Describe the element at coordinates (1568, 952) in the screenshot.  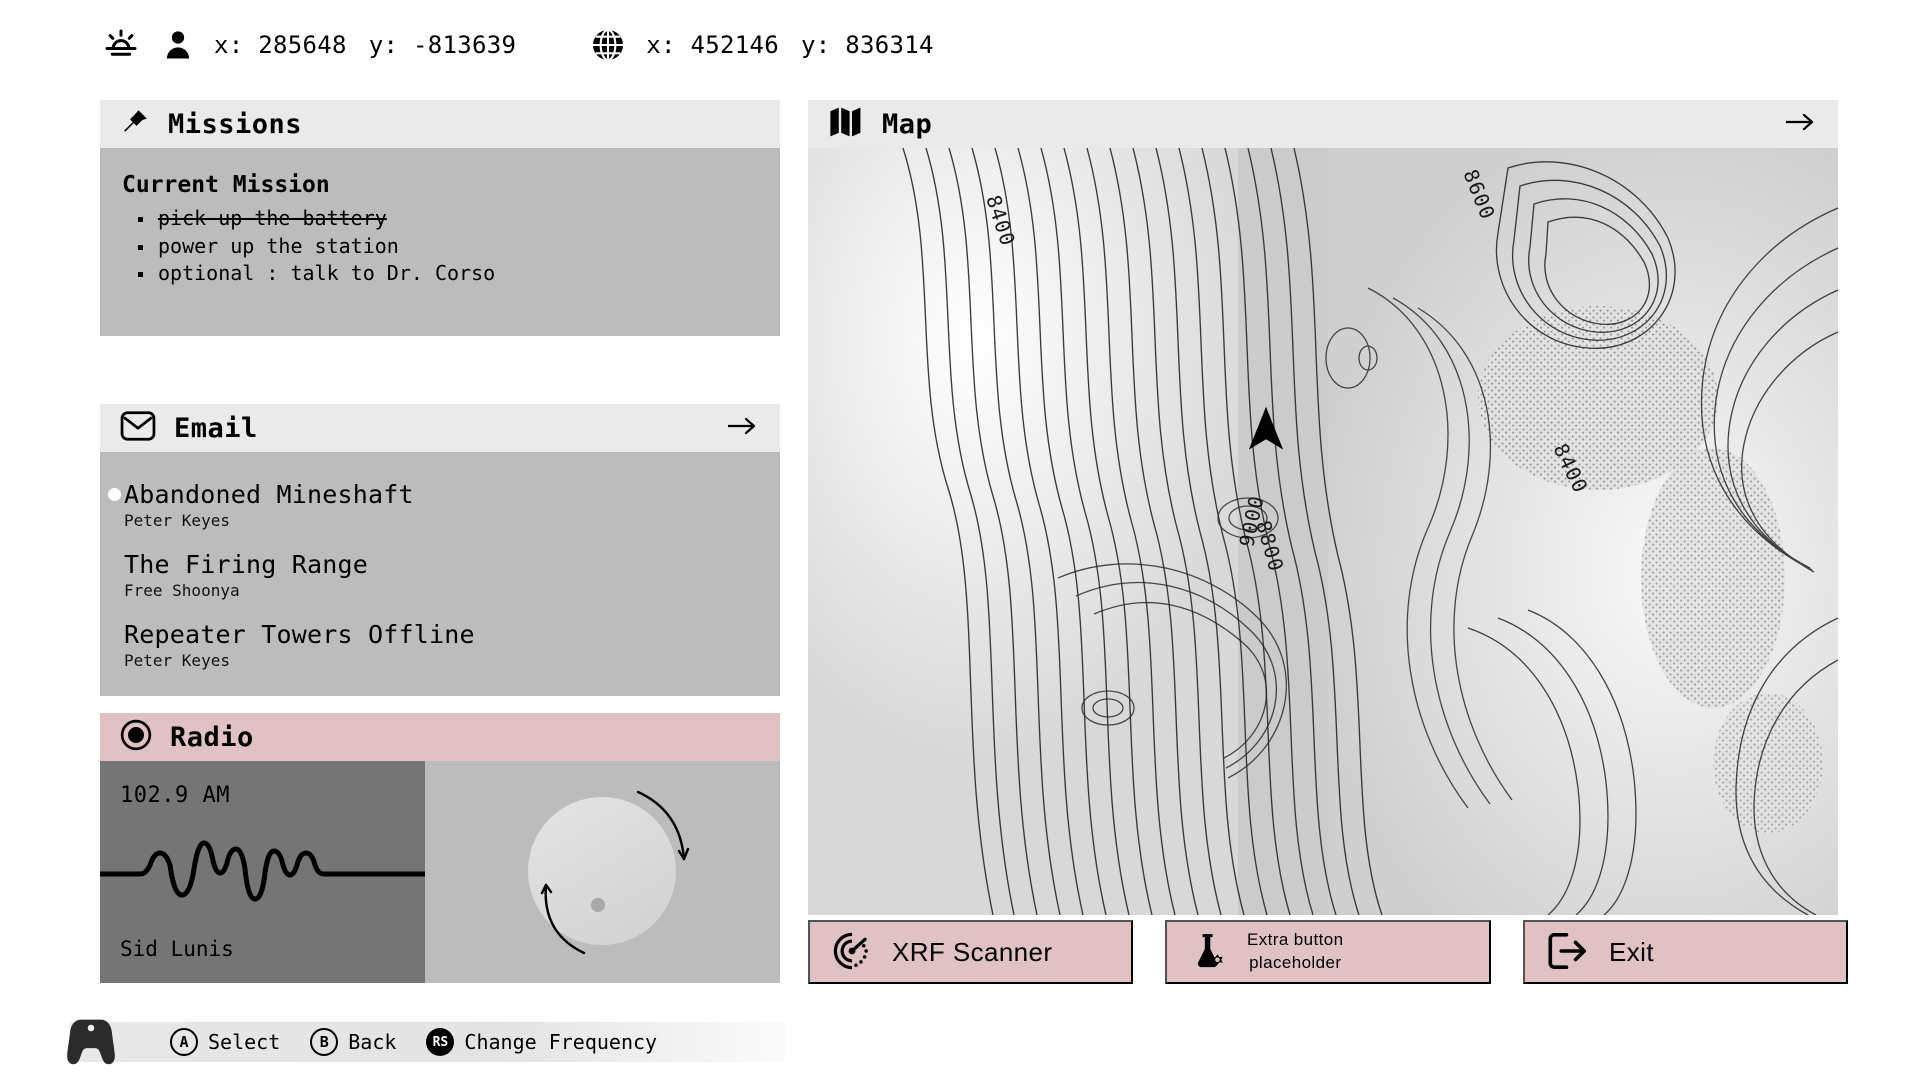
I see `logout-icon` at that location.